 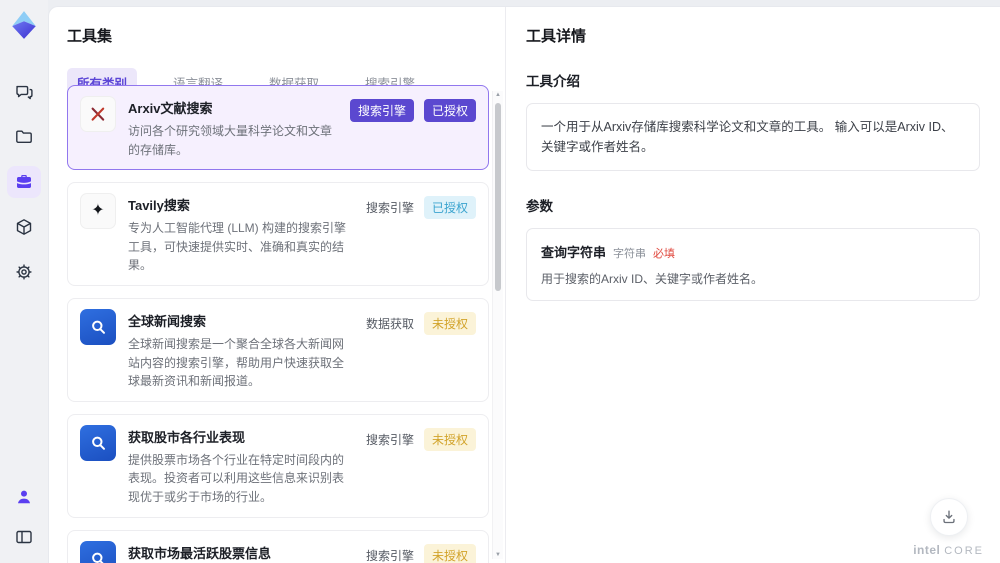 What do you see at coordinates (230, 140) in the screenshot?
I see `tool-desc: 访问各个研究领域大量科学论文和文章的存储库。` at bounding box center [230, 140].